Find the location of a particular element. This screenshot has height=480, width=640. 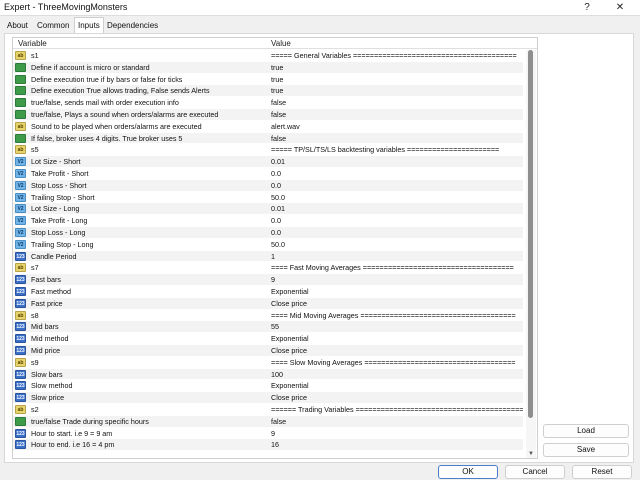

variable-name: Stop Loss - Long is located at coordinates (58, 232).